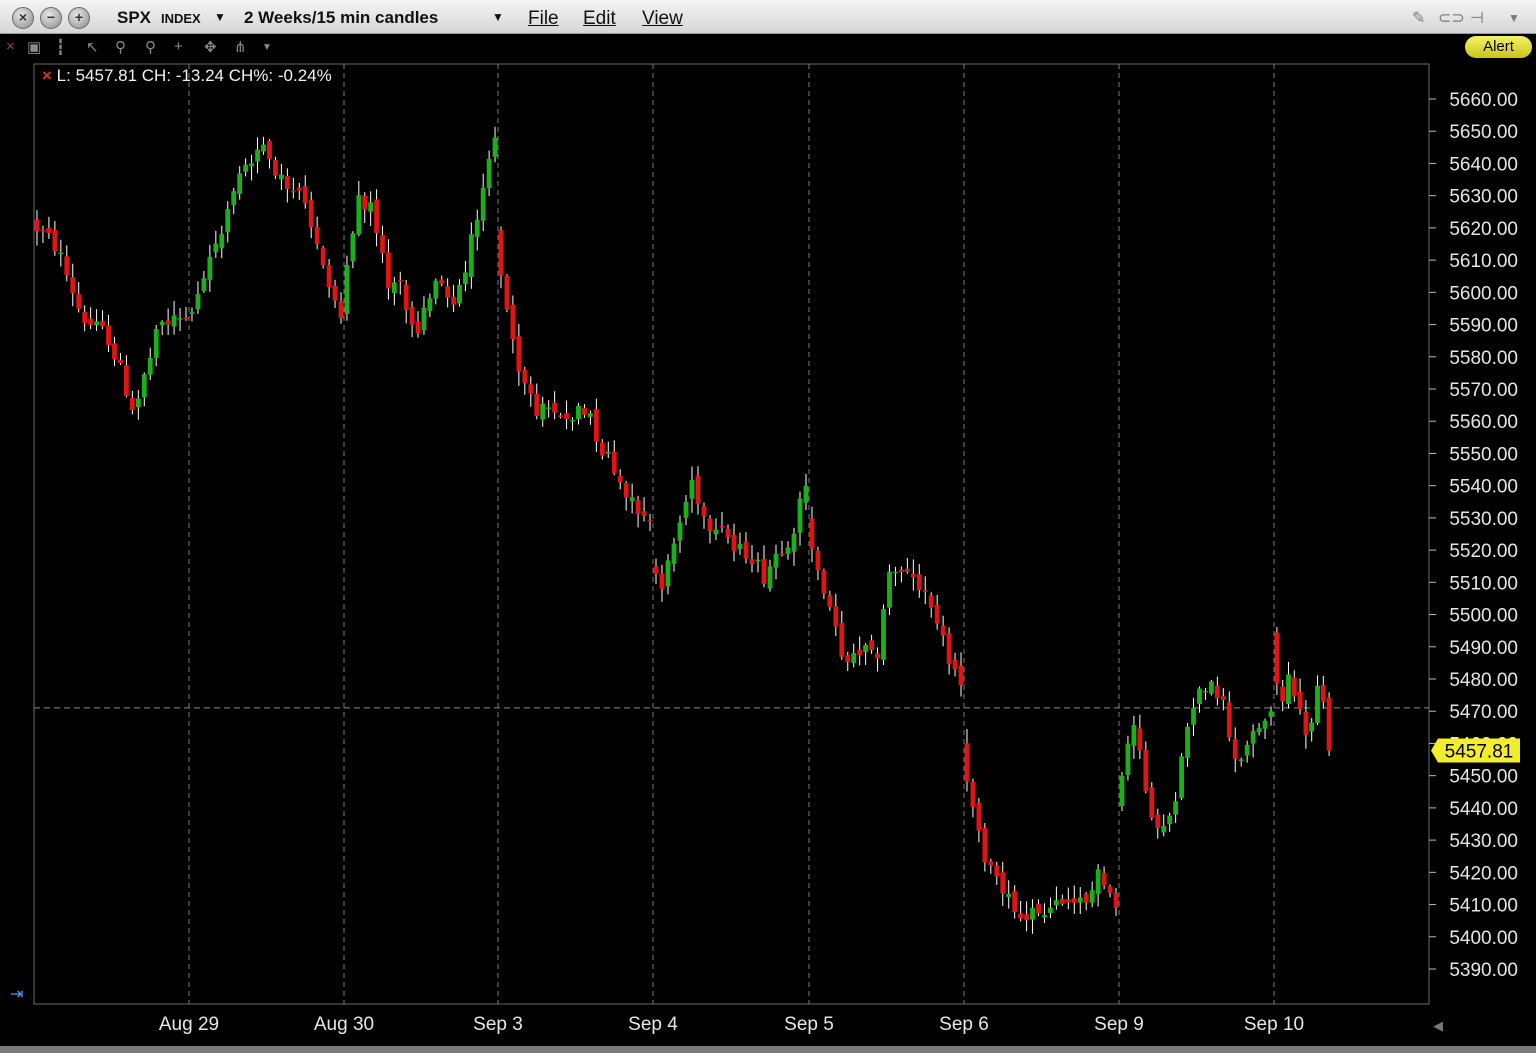 The width and height of the screenshot is (1536, 1053). What do you see at coordinates (1451, 18) in the screenshot?
I see `link-icon: ⊂⊃` at bounding box center [1451, 18].